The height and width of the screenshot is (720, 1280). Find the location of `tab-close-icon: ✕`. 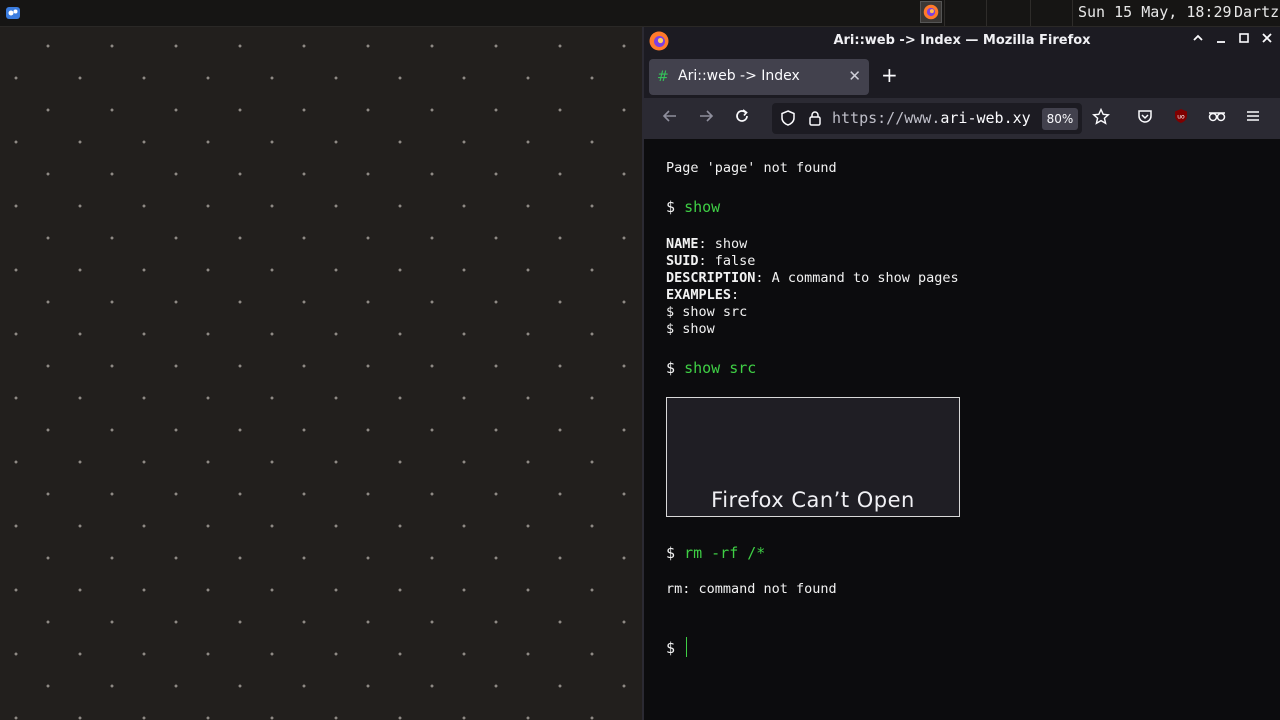

tab-close-icon: ✕ is located at coordinates (854, 76).